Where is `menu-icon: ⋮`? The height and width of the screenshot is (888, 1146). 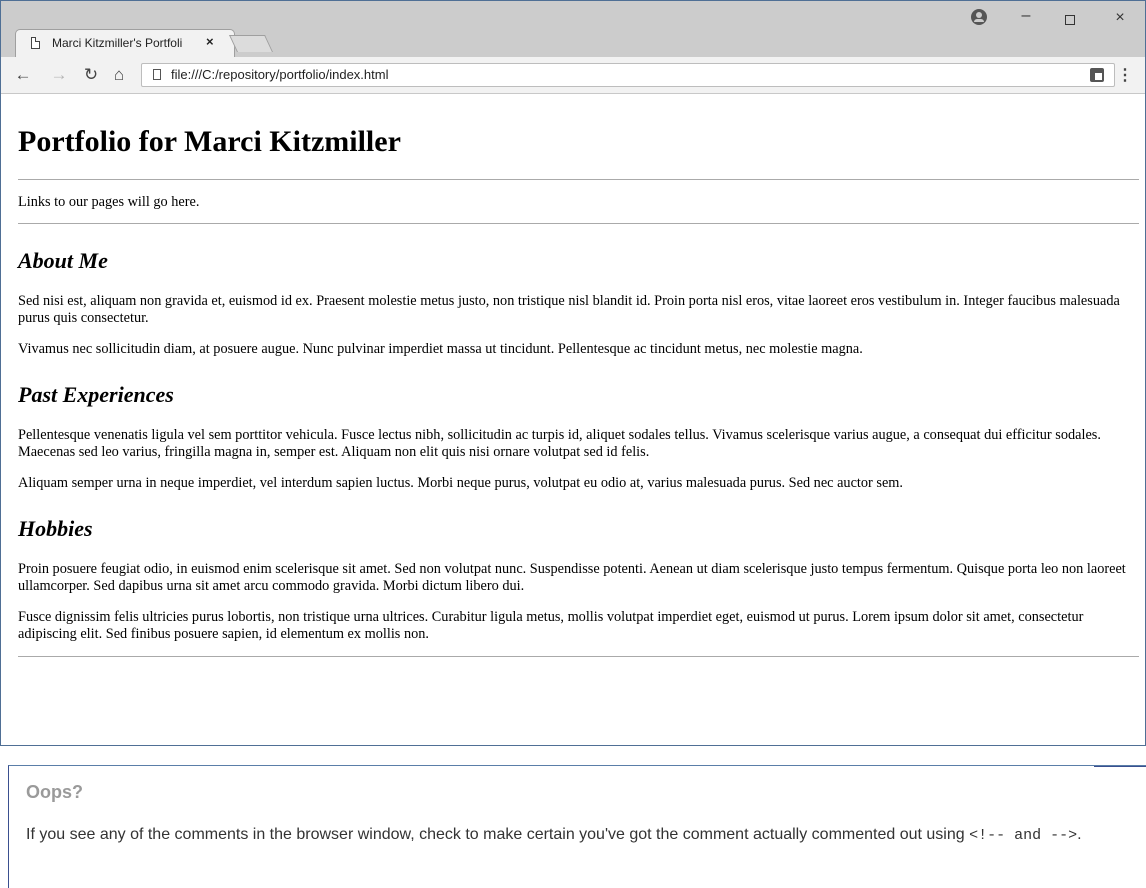 menu-icon: ⋮ is located at coordinates (1125, 75).